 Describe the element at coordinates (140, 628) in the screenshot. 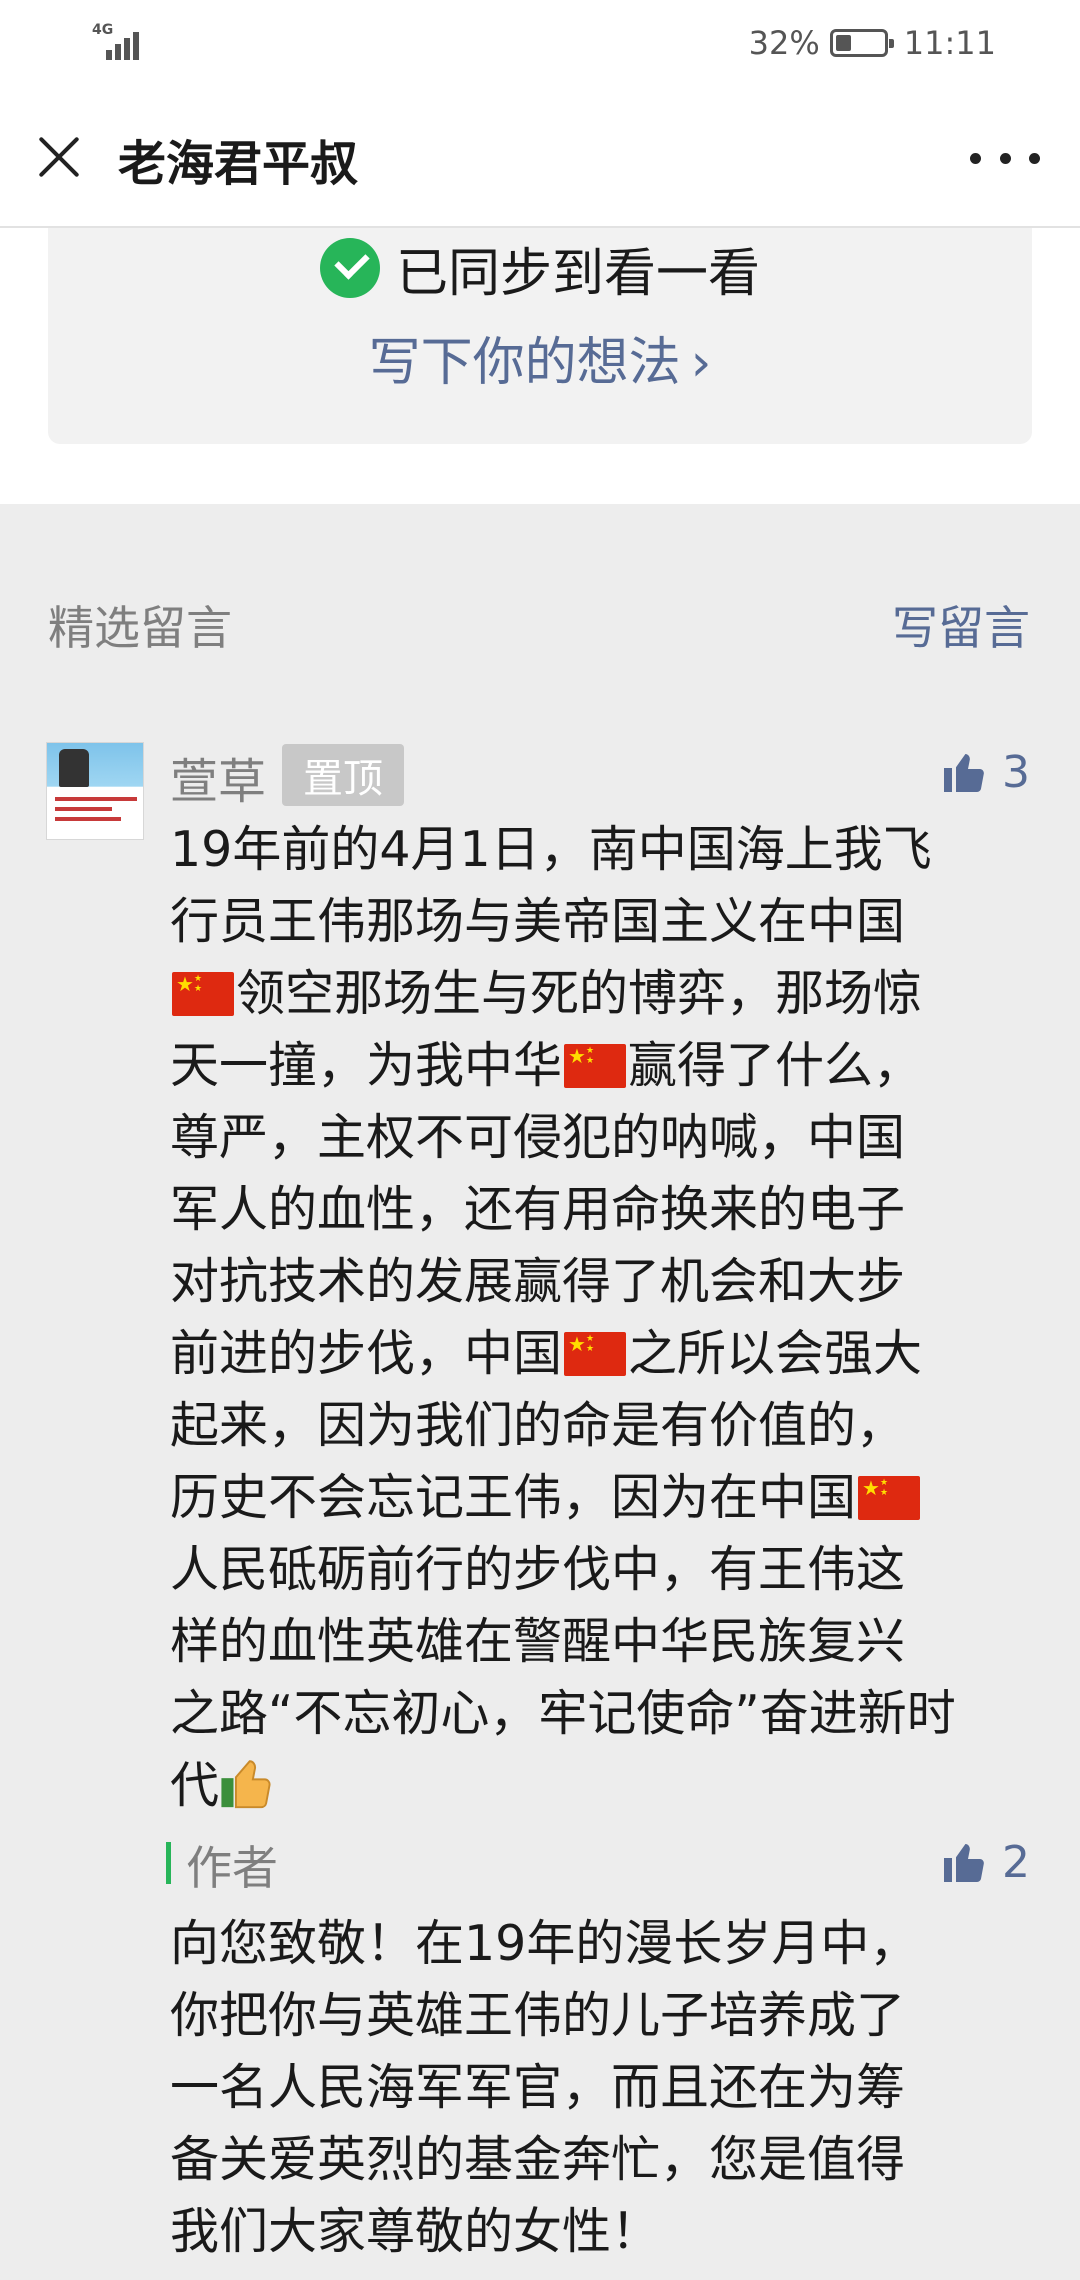

I see `featured-comments-title: 精选留言` at that location.